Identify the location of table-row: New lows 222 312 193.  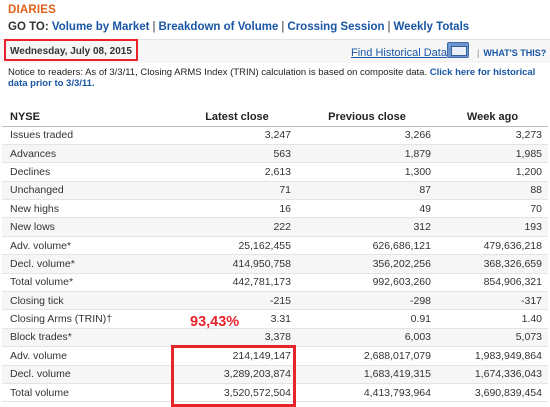
(275, 227).